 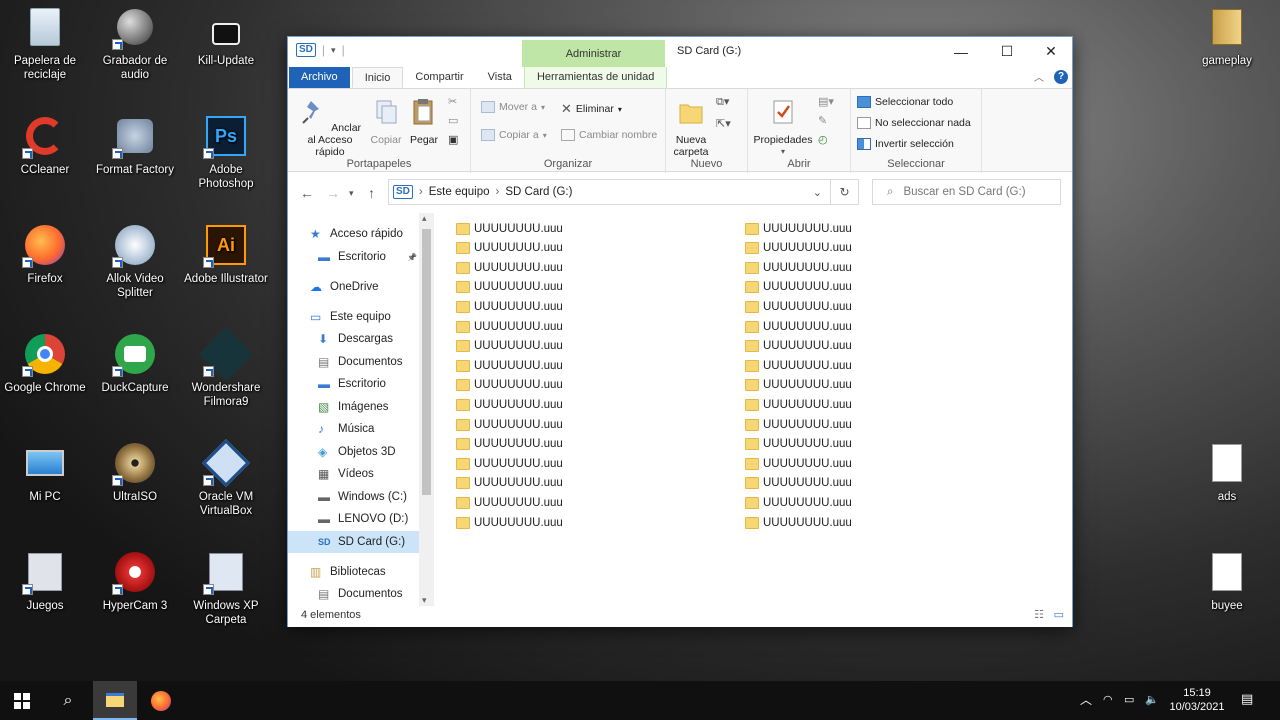 What do you see at coordinates (386, 121) in the screenshot?
I see `copy-button: Copiar` at bounding box center [386, 121].